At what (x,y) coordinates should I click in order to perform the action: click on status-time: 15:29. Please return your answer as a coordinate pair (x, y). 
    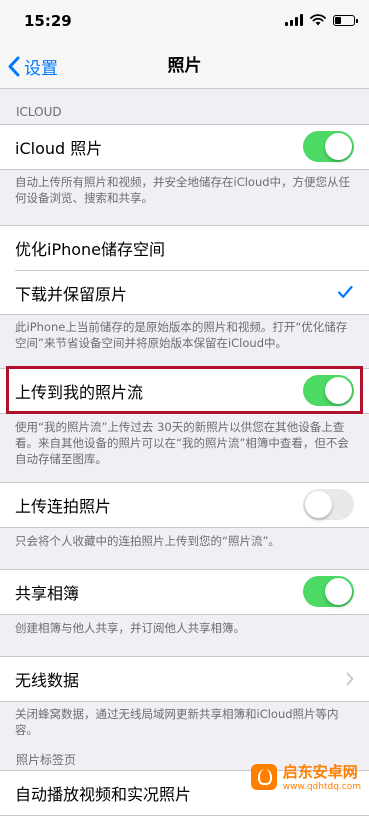
    Looking at the image, I should click on (48, 21).